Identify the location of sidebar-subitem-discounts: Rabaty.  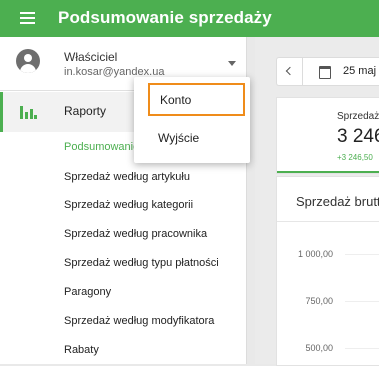
(81, 350).